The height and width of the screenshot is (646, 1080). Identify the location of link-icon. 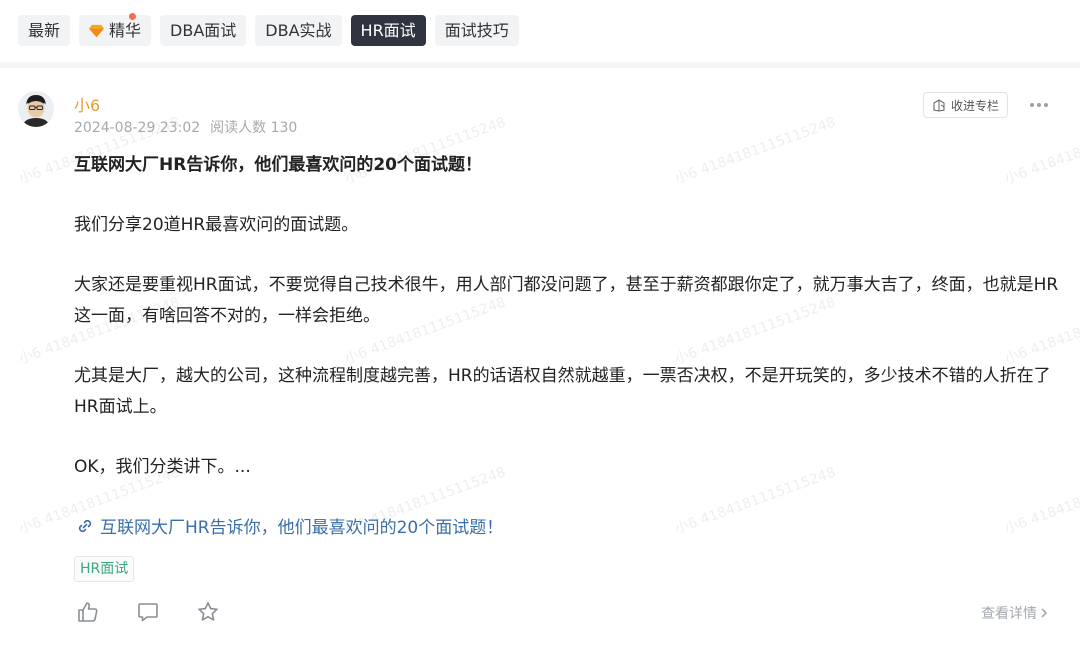
(85, 525).